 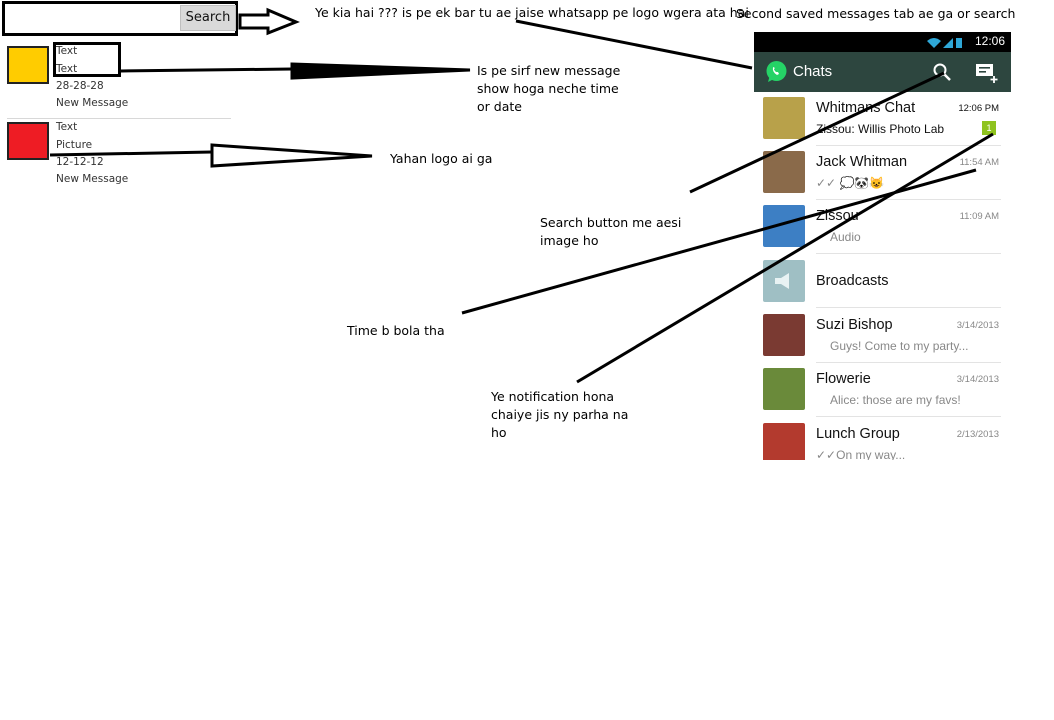 What do you see at coordinates (269, 21) in the screenshot?
I see `arrow-search-to-note` at bounding box center [269, 21].